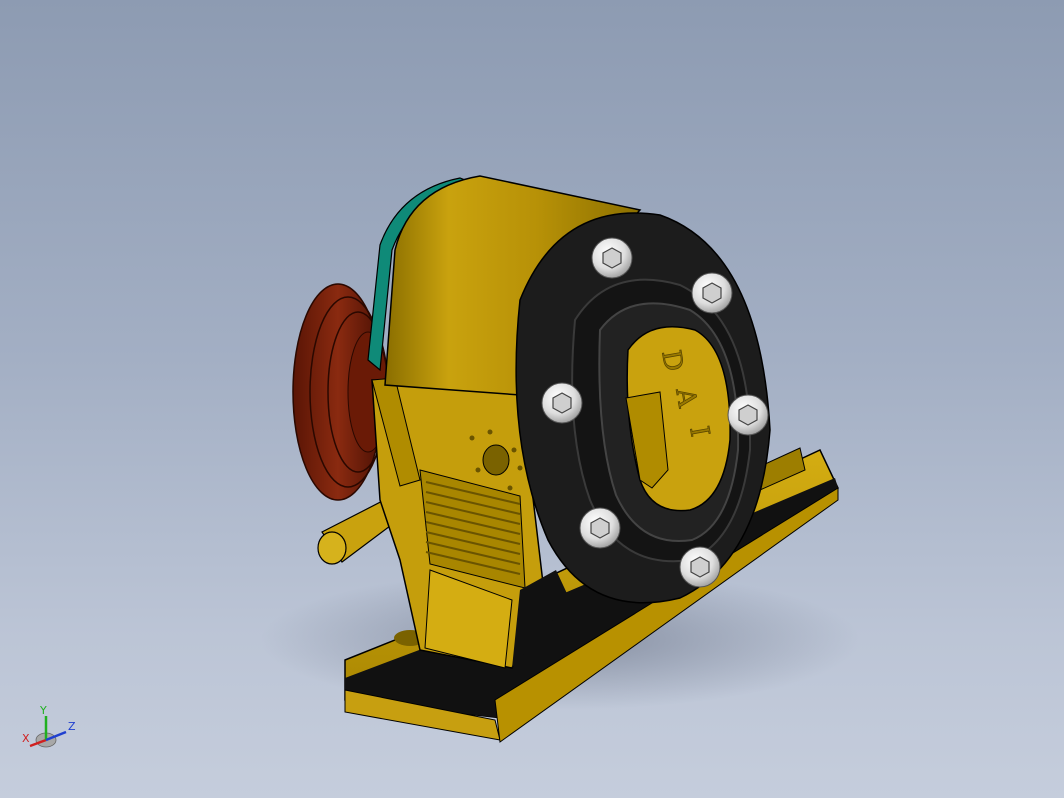  Describe the element at coordinates (26, 738) in the screenshot. I see `x-axis-label: X` at that location.